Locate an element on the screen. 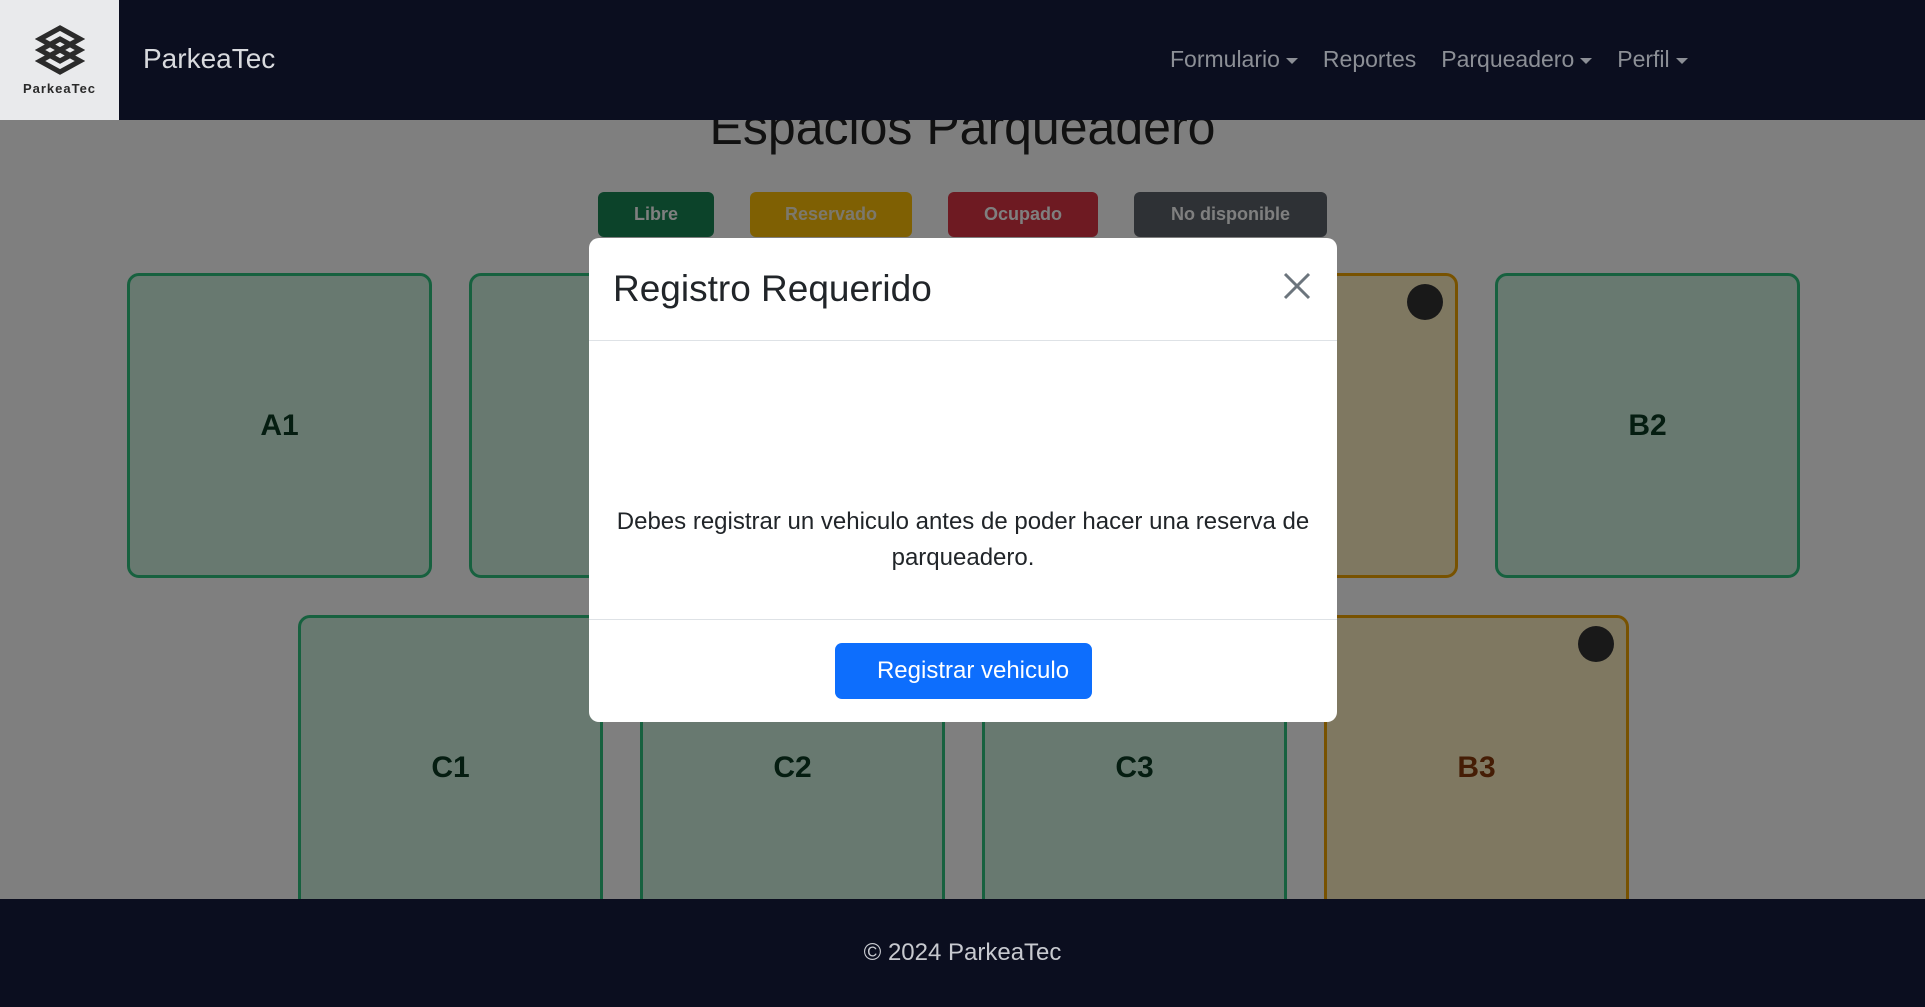  footer: © 2024 ParkeaTec is located at coordinates (962, 953).